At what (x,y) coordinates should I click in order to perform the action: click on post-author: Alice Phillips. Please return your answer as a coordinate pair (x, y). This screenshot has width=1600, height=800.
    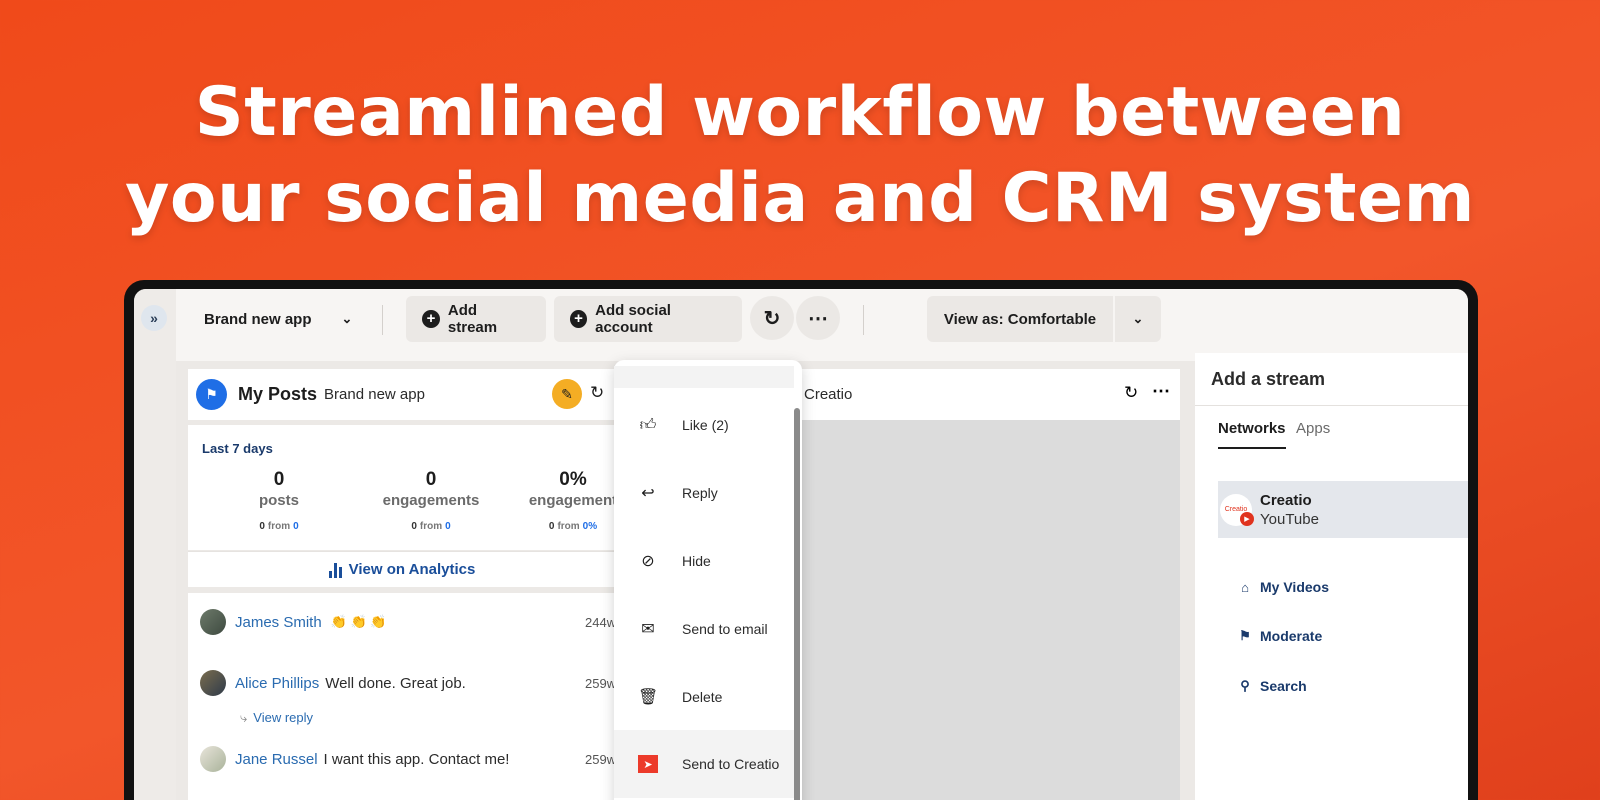
    Looking at the image, I should click on (277, 683).